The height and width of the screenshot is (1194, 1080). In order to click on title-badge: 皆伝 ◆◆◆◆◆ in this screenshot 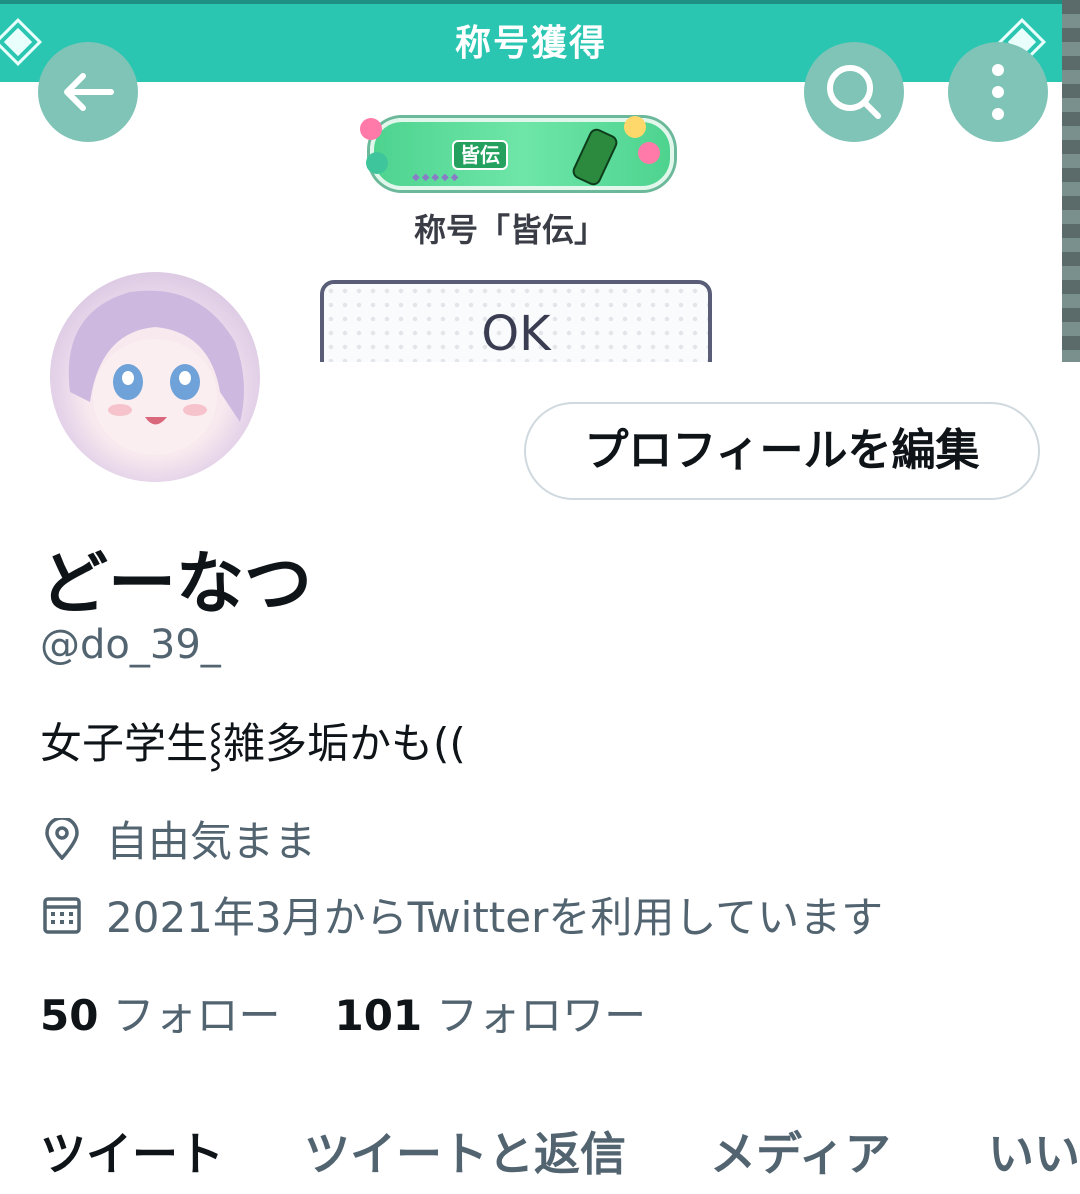, I will do `click(517, 153)`.